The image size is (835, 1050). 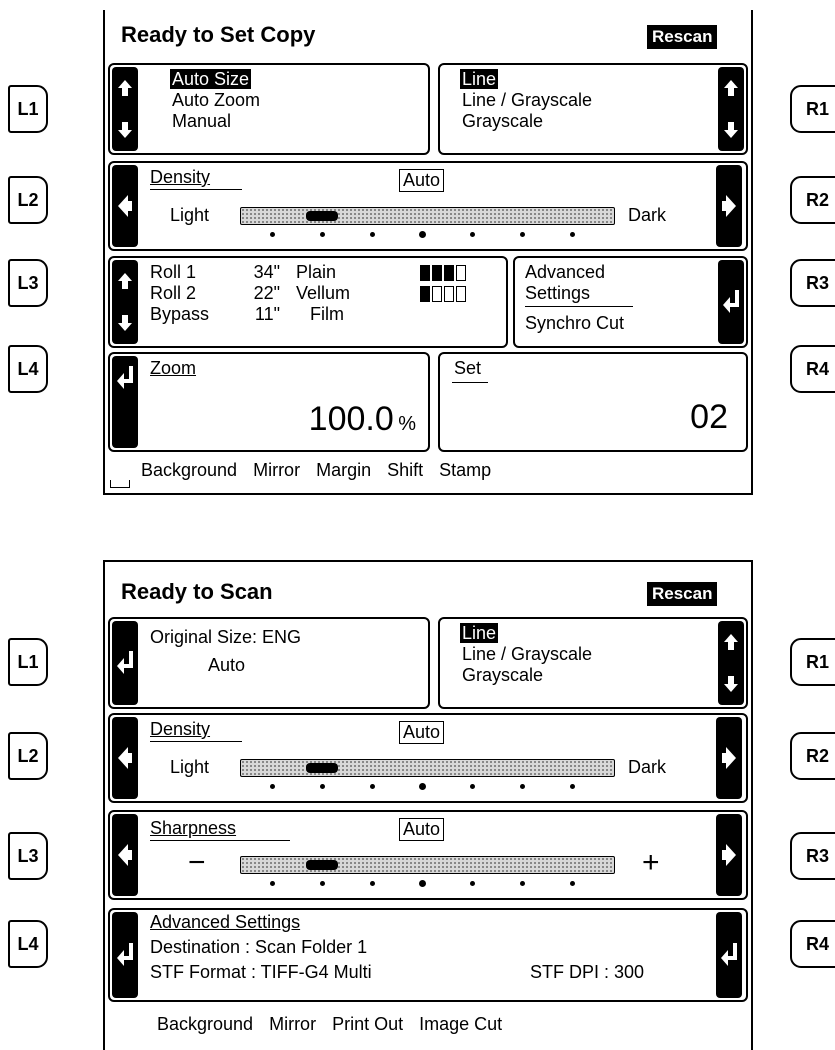 What do you see at coordinates (269, 663) in the screenshot?
I see `scan-original-panel: Original Size: ENG Auto` at bounding box center [269, 663].